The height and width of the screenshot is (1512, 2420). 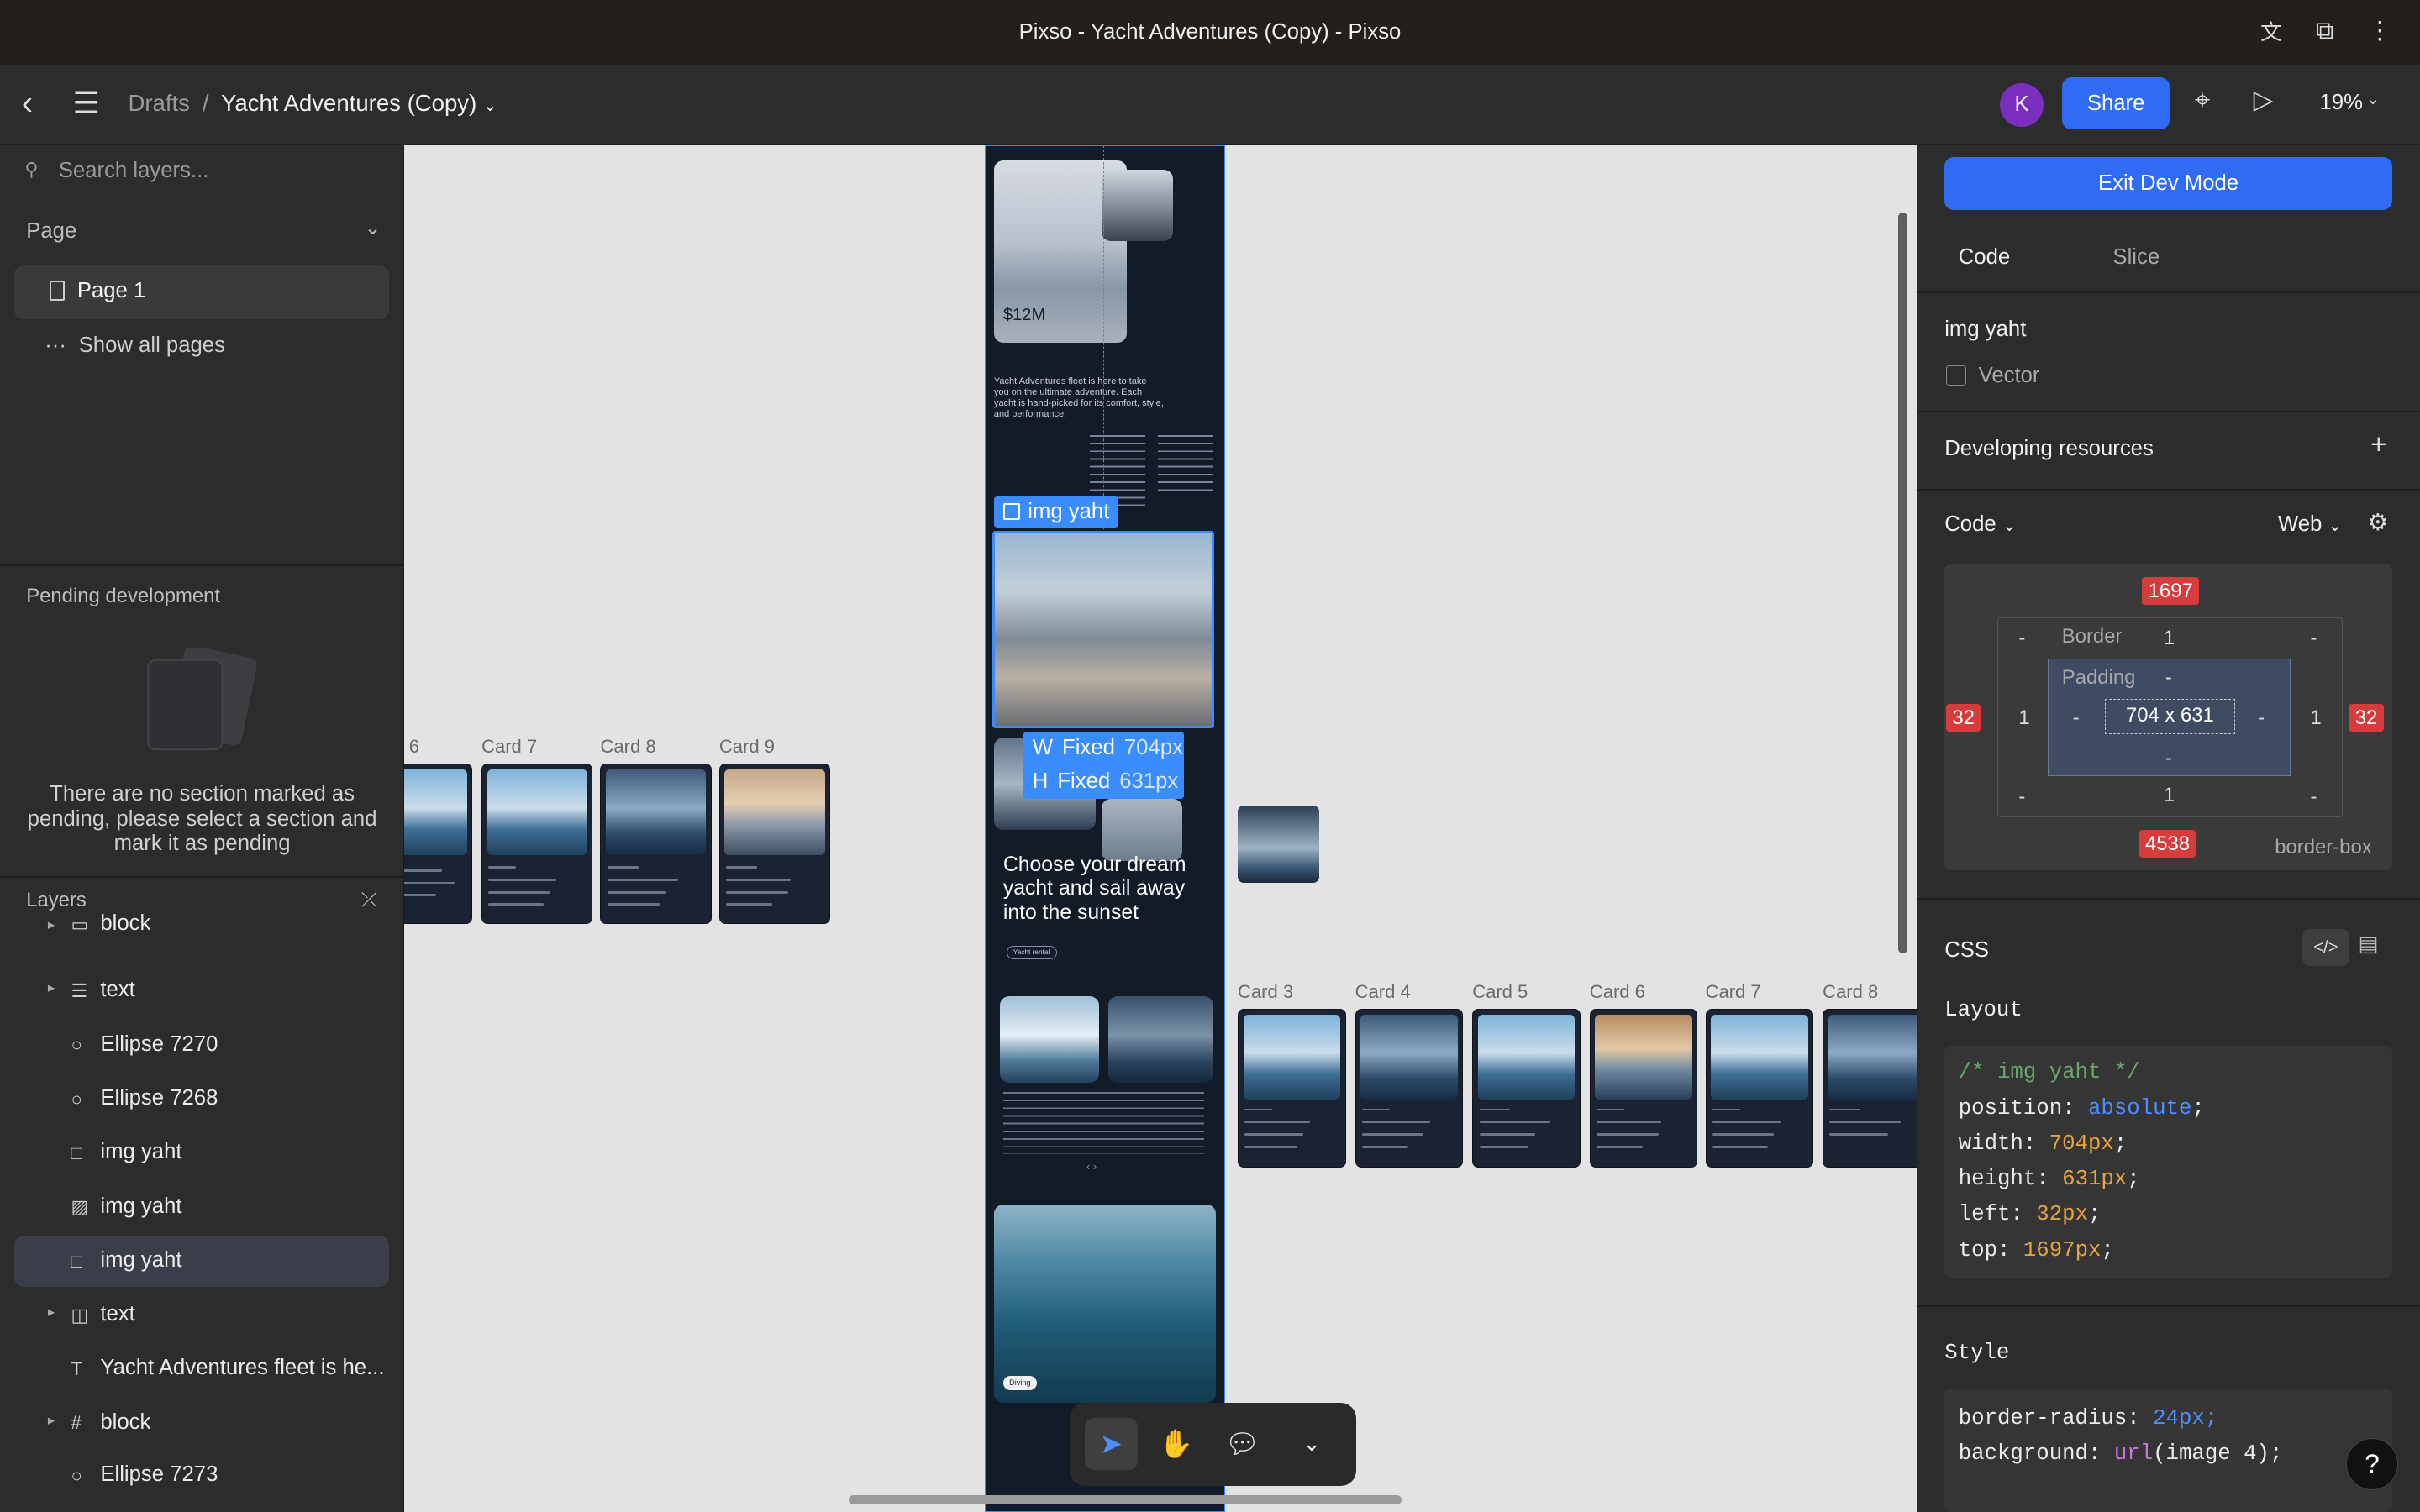 What do you see at coordinates (1031, 952) in the screenshot?
I see `yacht-rental-pill: Yacht rental` at bounding box center [1031, 952].